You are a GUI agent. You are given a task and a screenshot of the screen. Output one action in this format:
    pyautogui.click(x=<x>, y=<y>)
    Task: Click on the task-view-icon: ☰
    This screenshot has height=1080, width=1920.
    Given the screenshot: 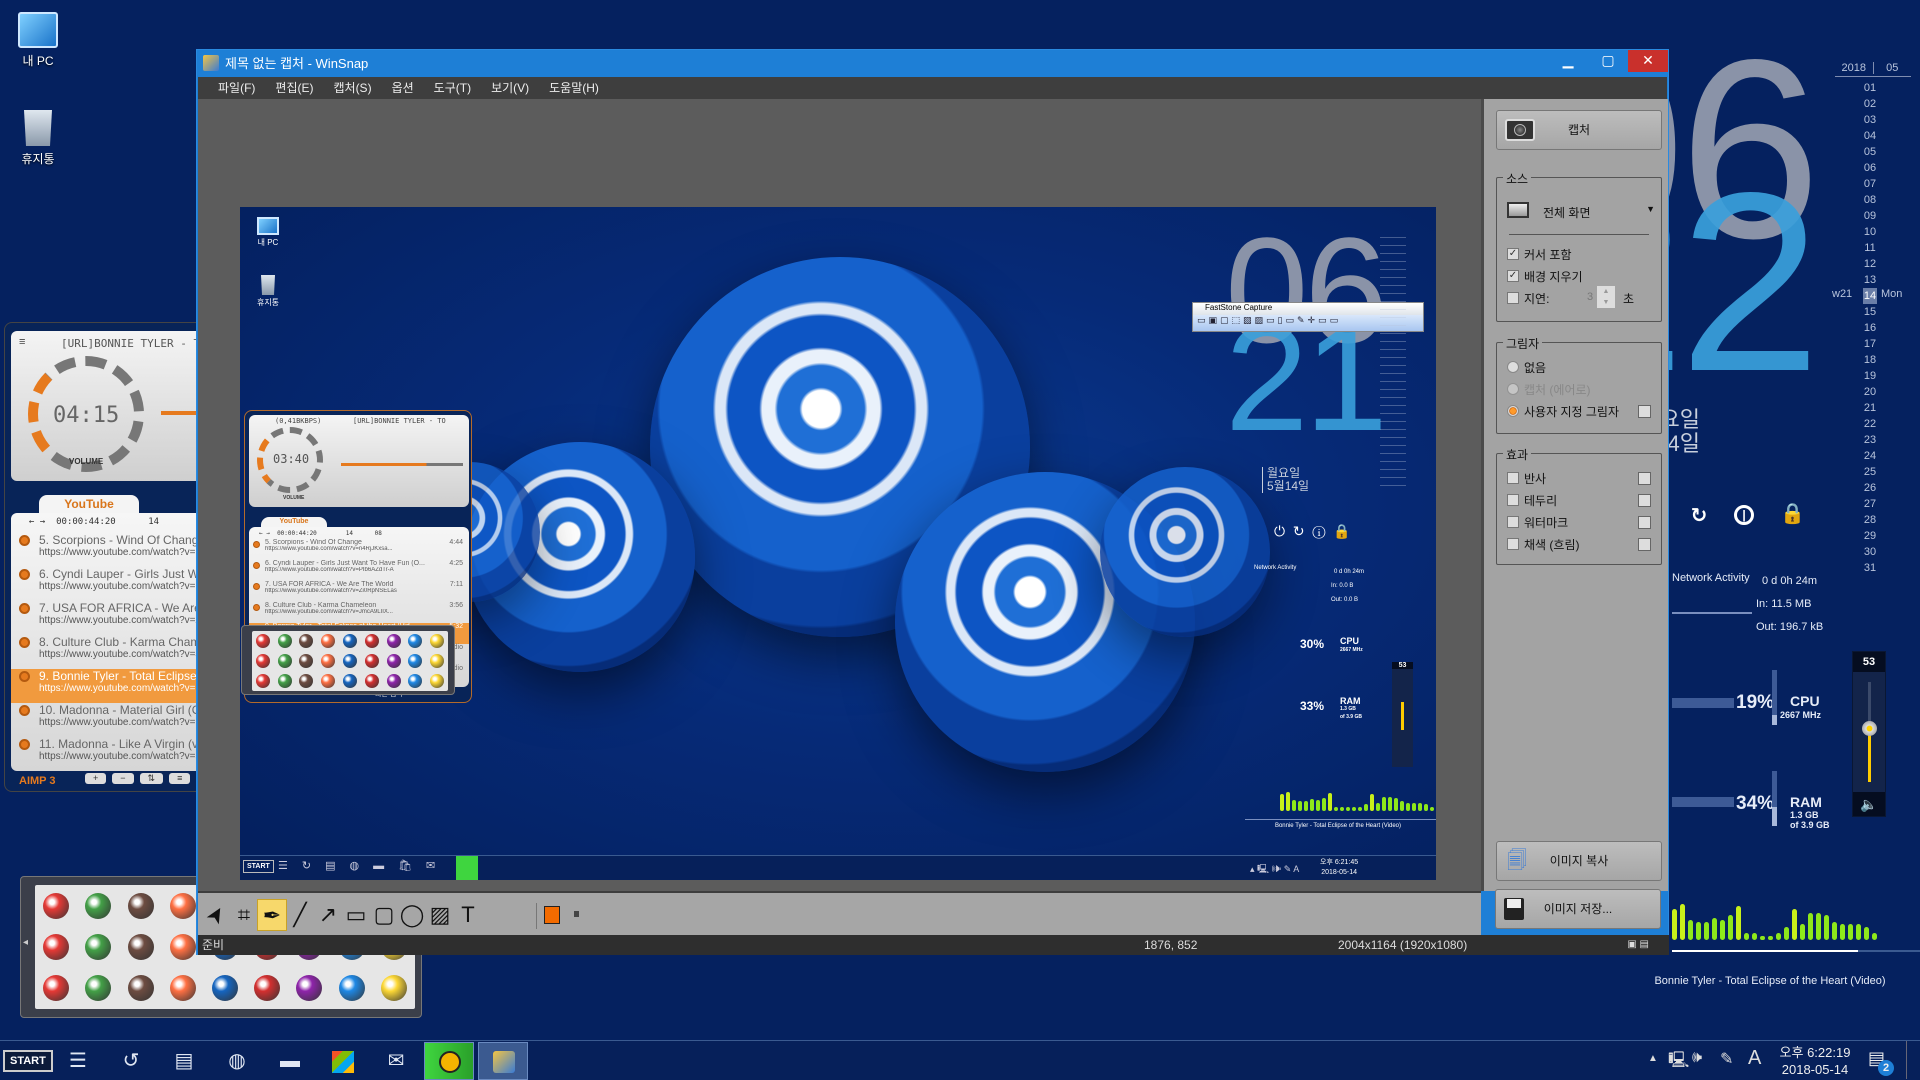 What is the action you would take?
    pyautogui.click(x=78, y=1061)
    